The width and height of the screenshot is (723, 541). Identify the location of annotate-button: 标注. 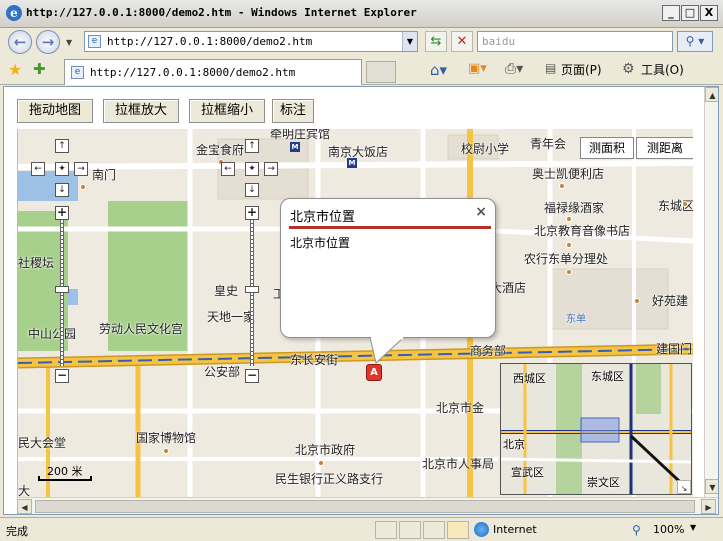
(293, 111).